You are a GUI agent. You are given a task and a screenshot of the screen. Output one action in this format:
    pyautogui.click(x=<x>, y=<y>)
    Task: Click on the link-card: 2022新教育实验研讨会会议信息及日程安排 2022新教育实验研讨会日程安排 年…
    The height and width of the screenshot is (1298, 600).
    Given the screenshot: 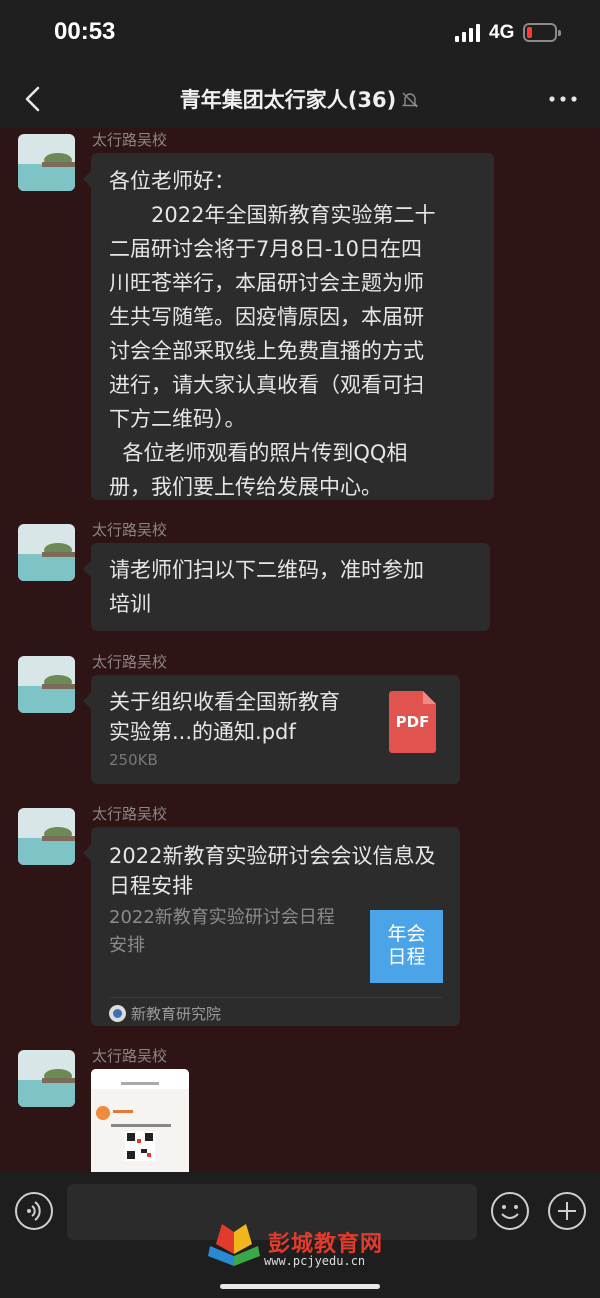 What is the action you would take?
    pyautogui.click(x=271, y=926)
    